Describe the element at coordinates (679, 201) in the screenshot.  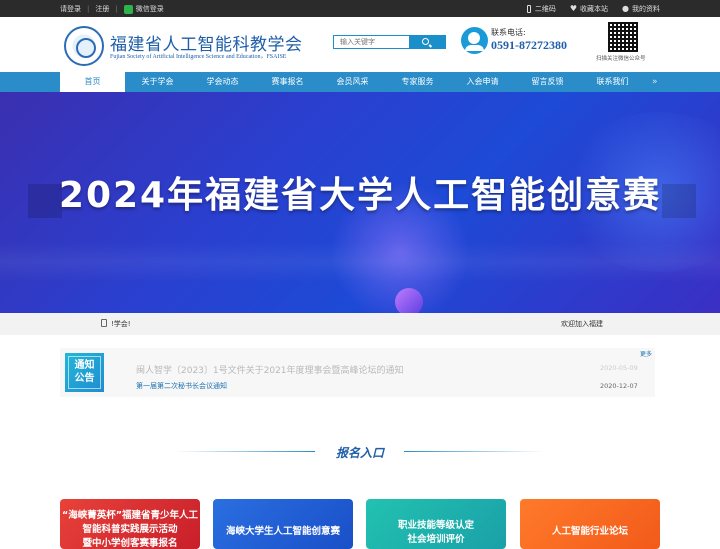
I see `banner-next-button` at that location.